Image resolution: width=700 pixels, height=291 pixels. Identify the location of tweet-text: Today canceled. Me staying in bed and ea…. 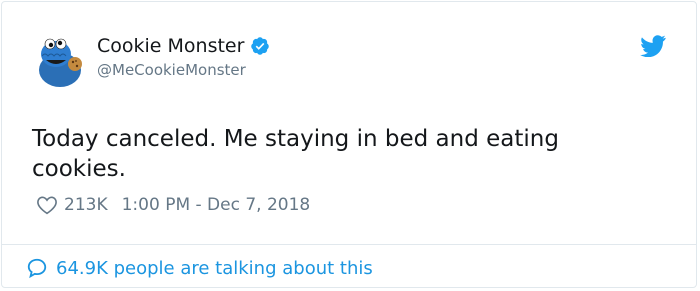
(295, 154).